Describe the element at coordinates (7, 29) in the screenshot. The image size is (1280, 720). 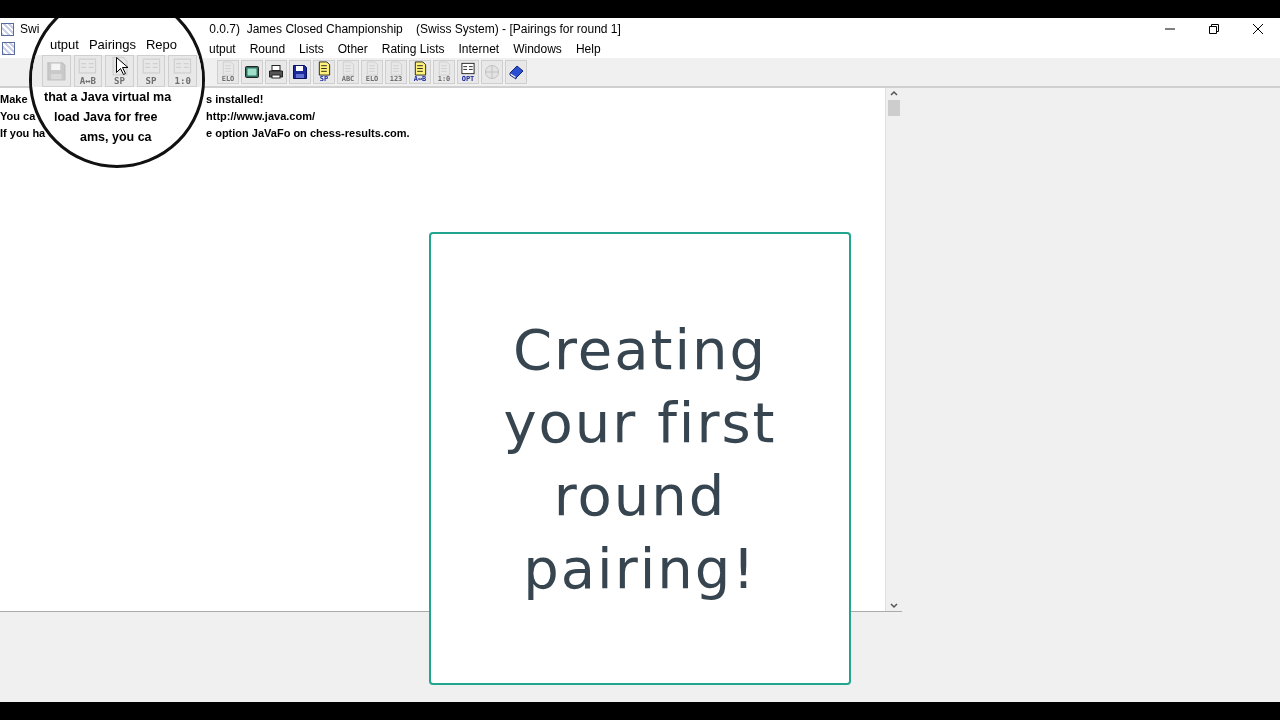
I see `app-icon` at that location.